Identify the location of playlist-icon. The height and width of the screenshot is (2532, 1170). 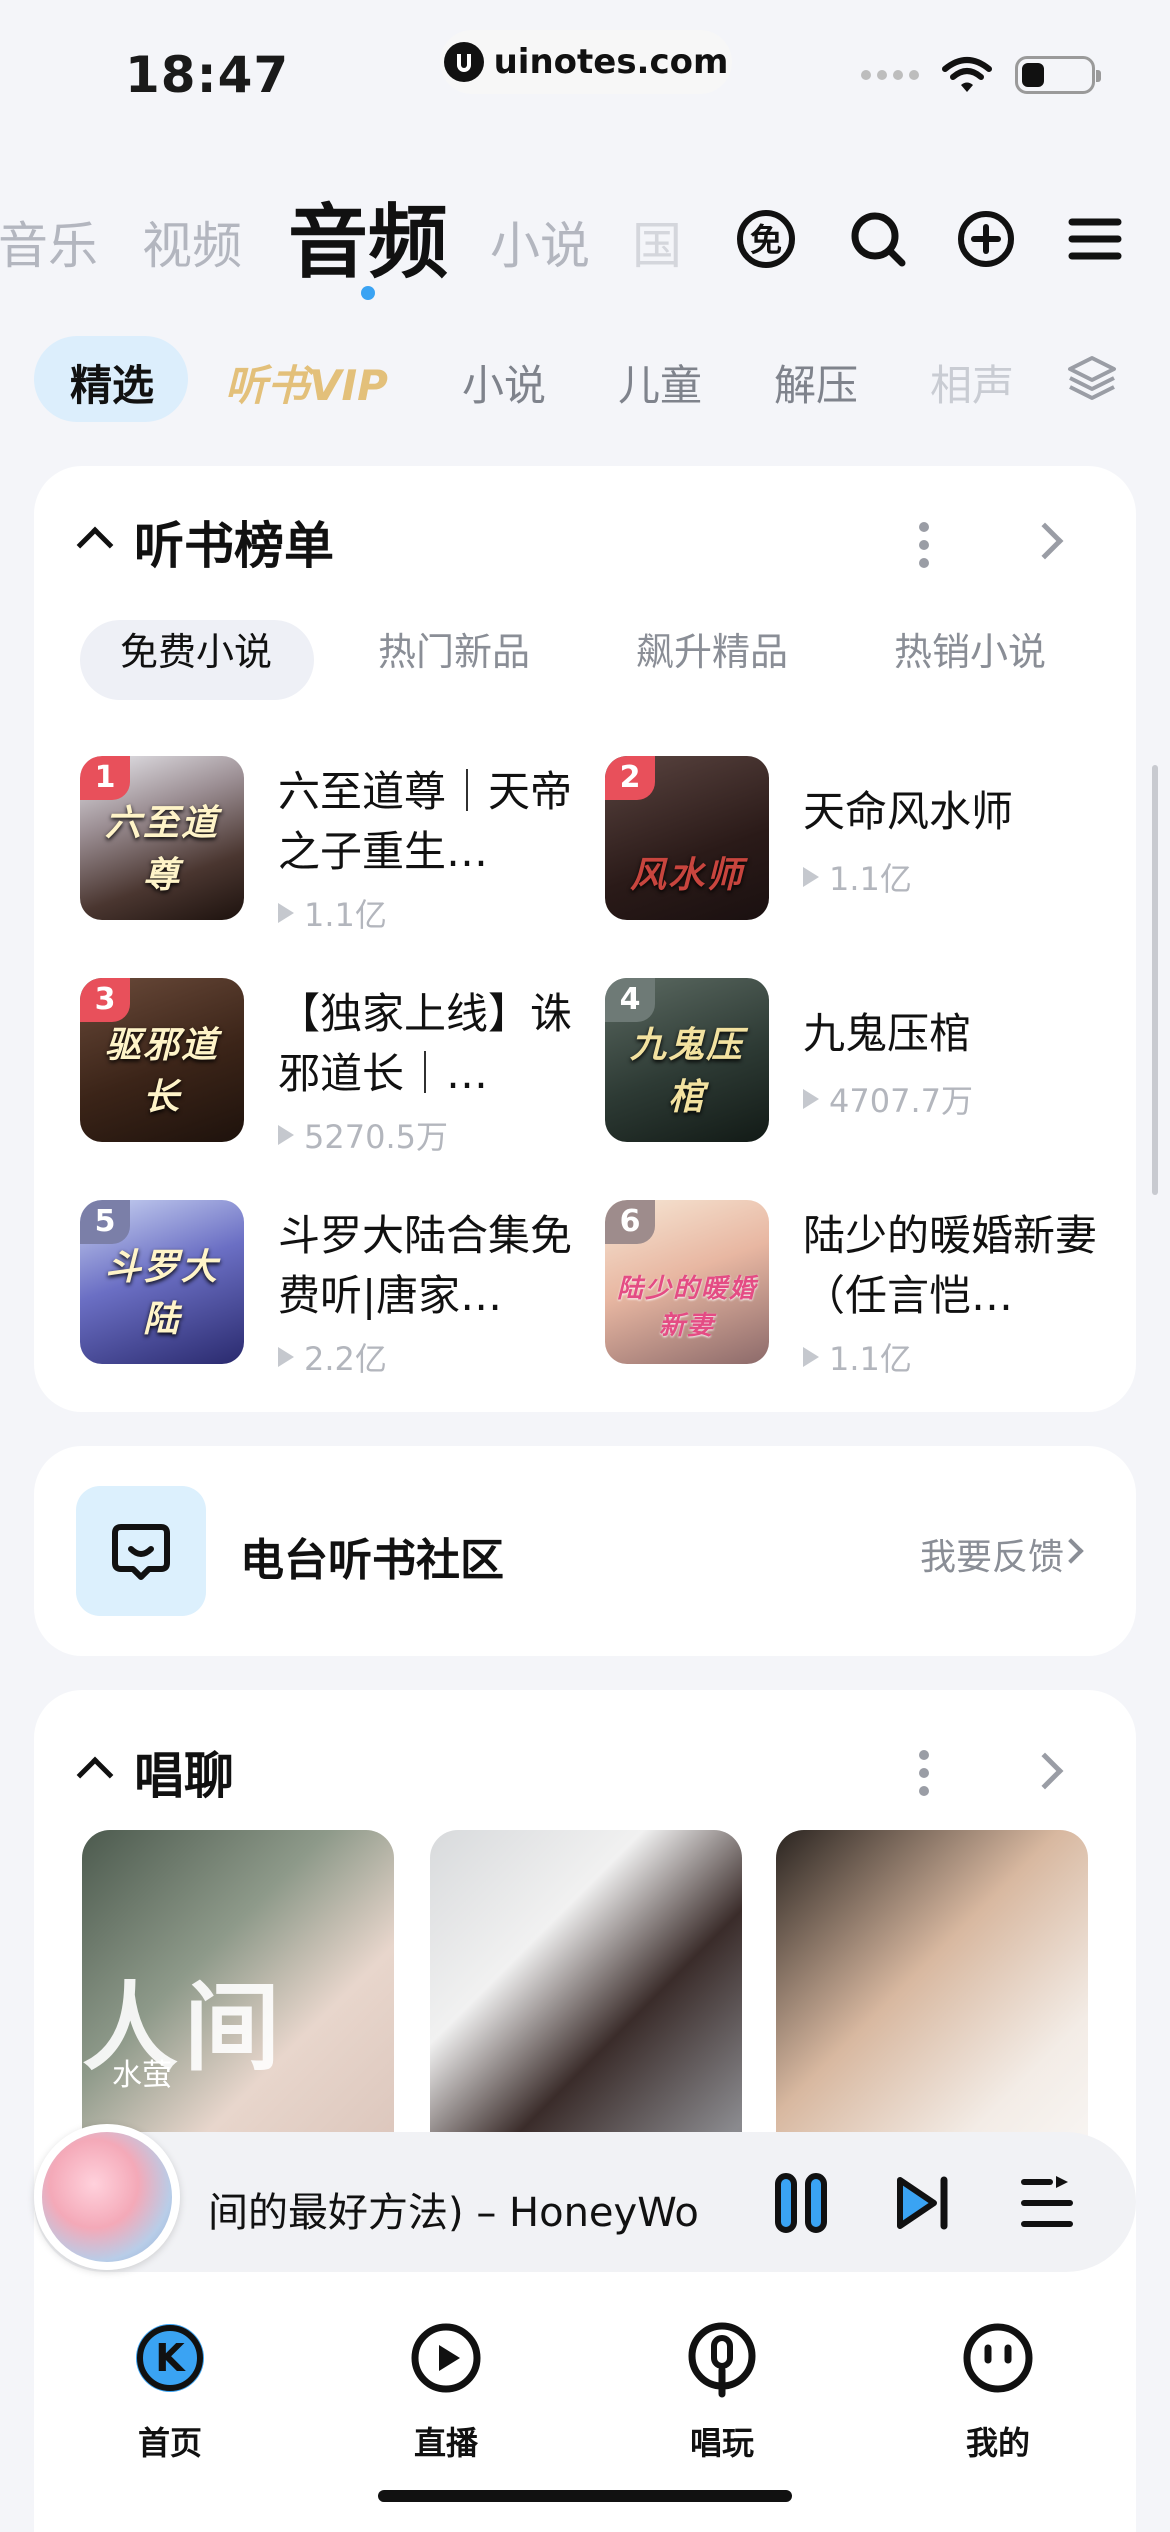
(1047, 2203).